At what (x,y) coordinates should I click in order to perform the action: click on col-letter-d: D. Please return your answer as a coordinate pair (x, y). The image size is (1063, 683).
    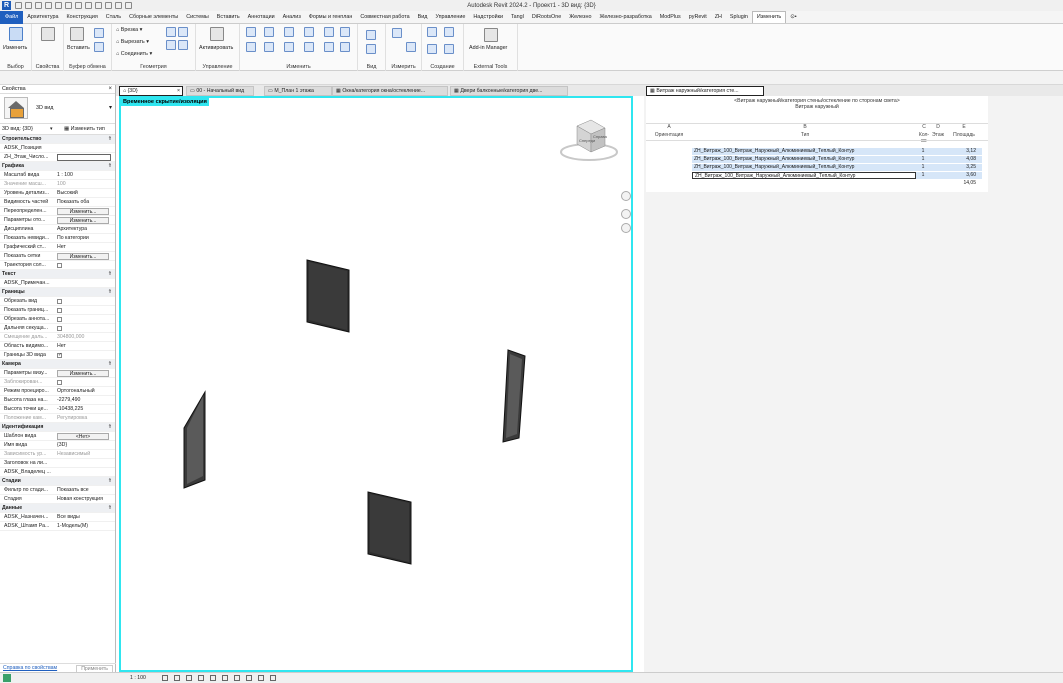
    Looking at the image, I should click on (938, 127).